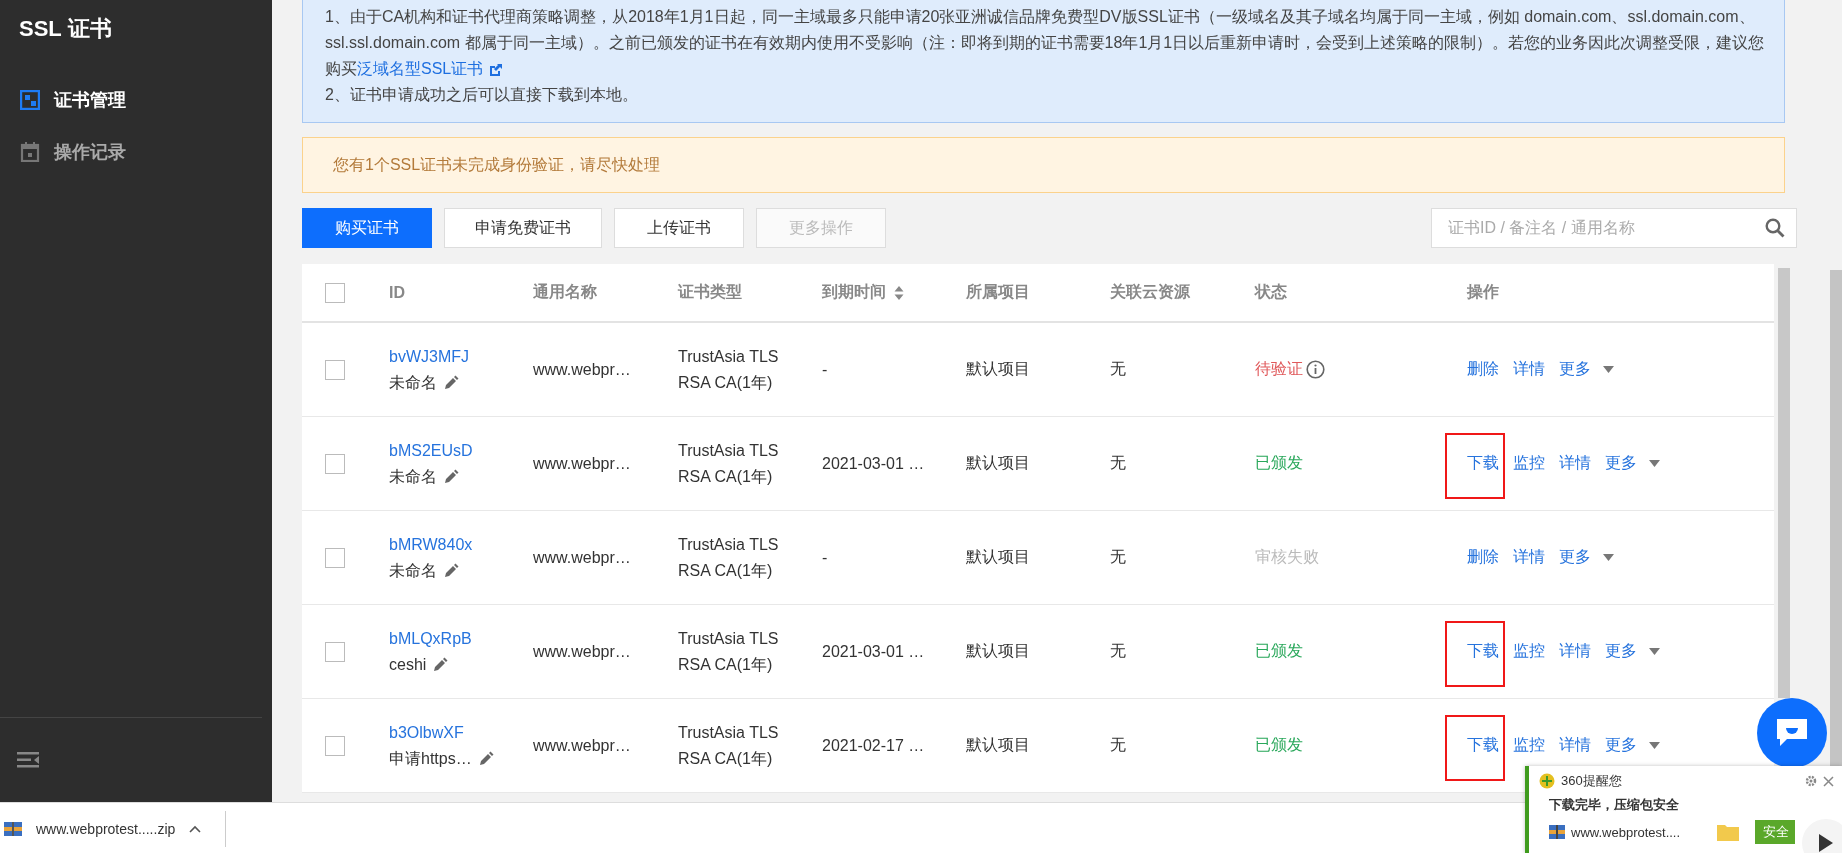 The width and height of the screenshot is (1842, 853). Describe the element at coordinates (136, 152) in the screenshot. I see `sidebar-item: 操作记录` at that location.